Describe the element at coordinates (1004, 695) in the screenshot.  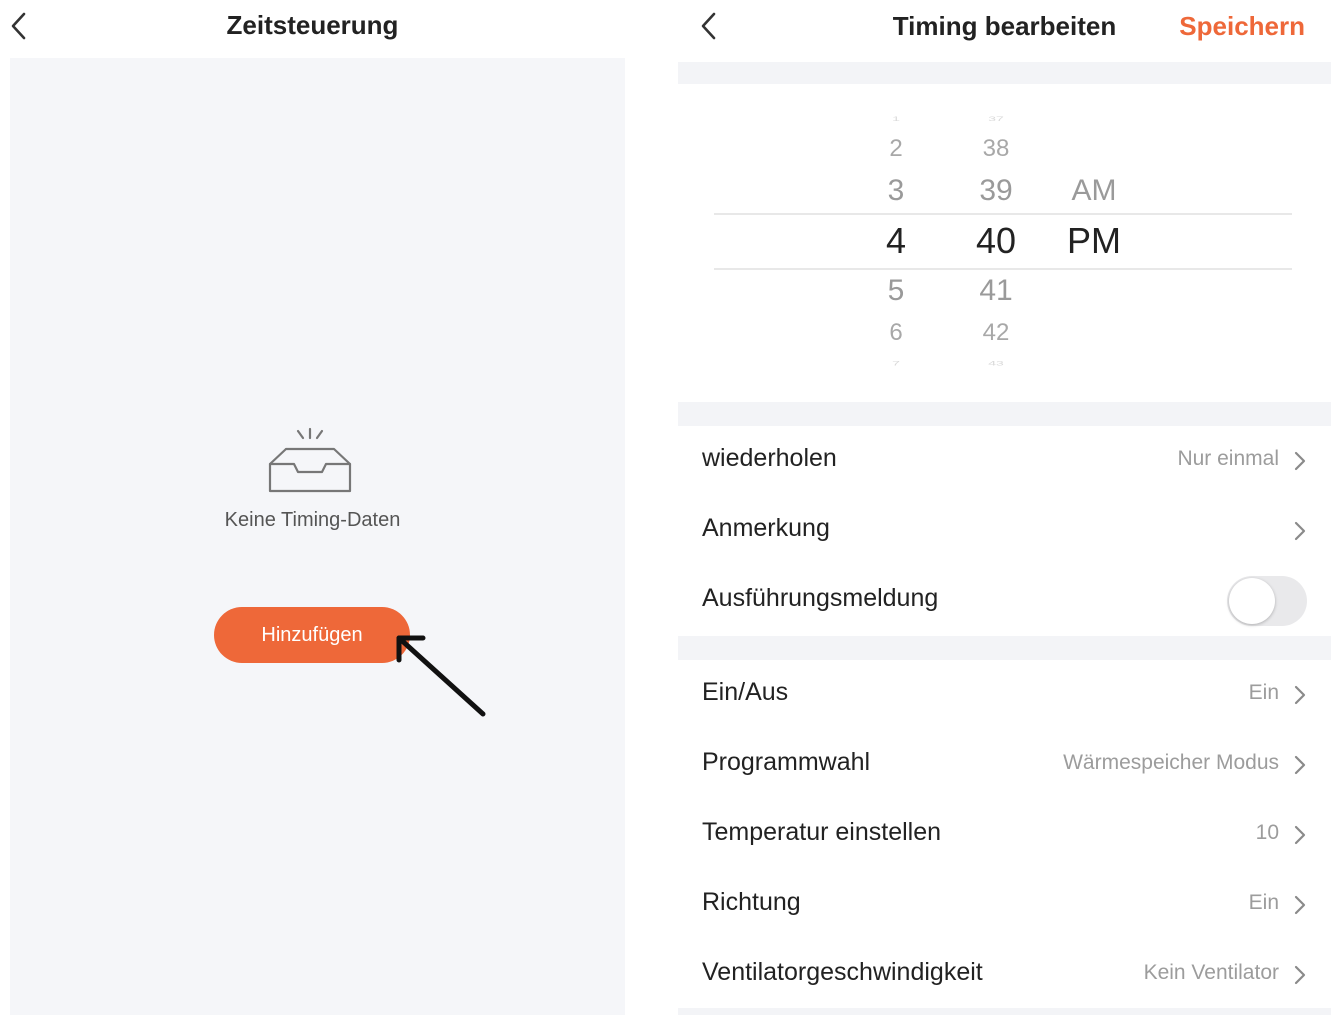
I see `setting-row-ein-aus: Ein/Aus Ein` at that location.